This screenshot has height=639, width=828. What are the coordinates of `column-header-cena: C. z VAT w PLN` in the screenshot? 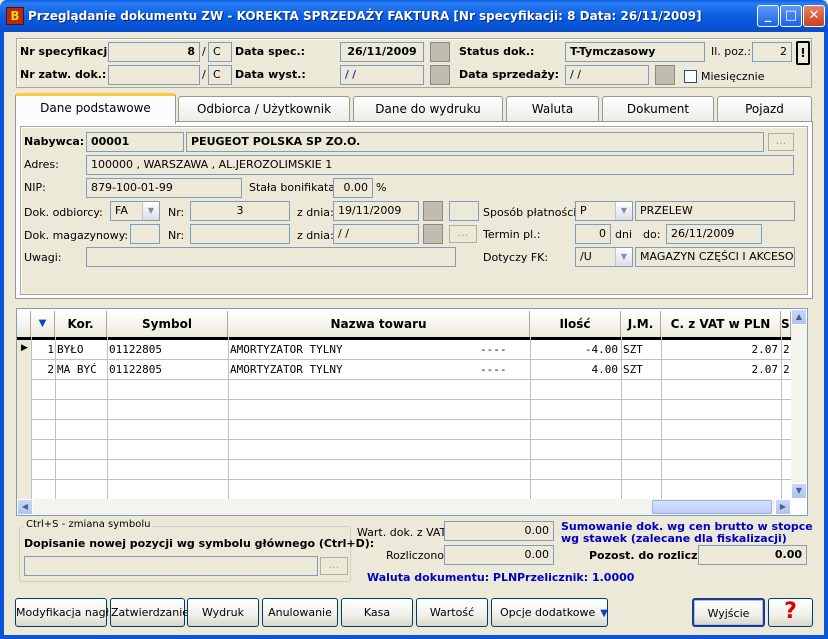 It's located at (721, 324).